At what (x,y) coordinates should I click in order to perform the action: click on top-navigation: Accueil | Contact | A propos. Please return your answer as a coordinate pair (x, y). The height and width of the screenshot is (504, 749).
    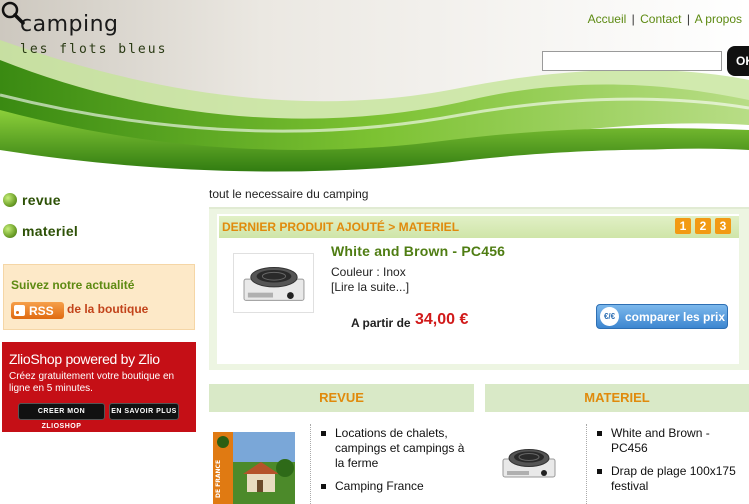
    Looking at the image, I should click on (665, 19).